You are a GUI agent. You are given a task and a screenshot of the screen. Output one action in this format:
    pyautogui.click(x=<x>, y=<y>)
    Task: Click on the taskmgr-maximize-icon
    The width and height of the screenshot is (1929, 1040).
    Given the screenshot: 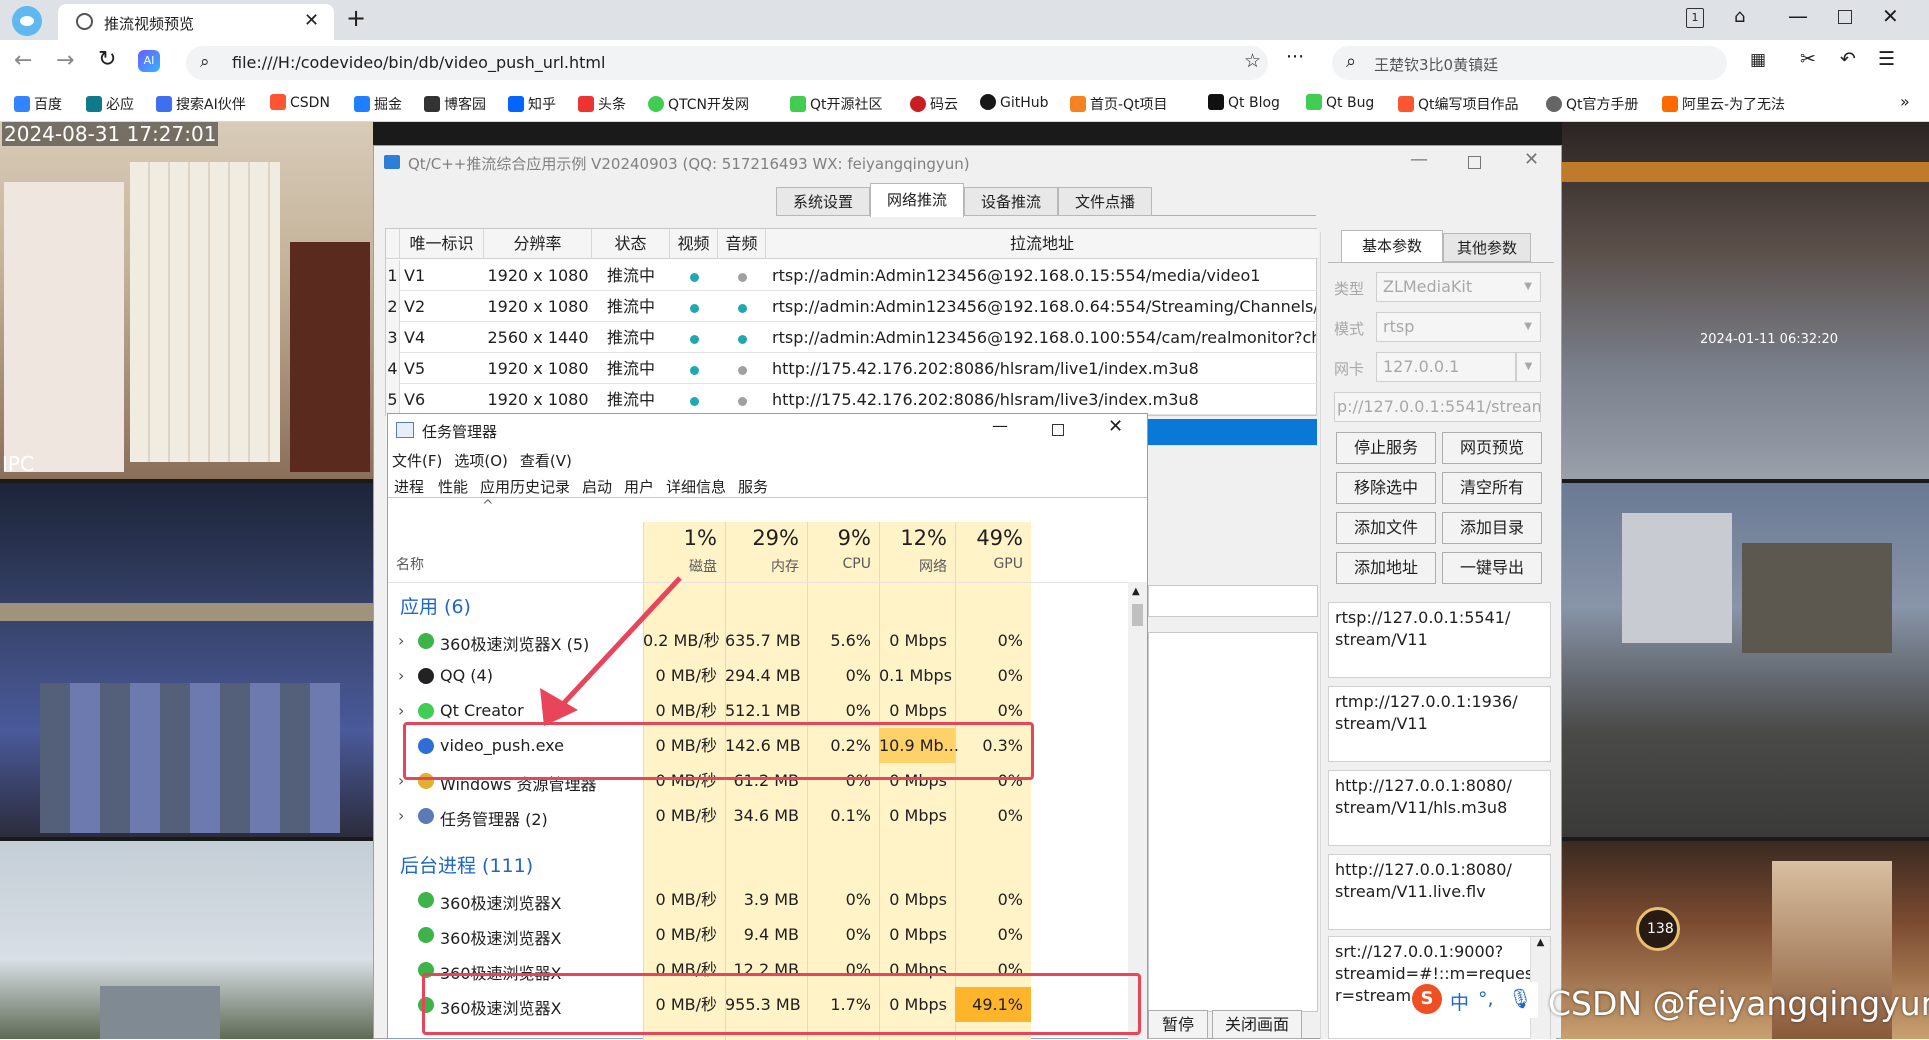 What is the action you would take?
    pyautogui.click(x=1058, y=430)
    